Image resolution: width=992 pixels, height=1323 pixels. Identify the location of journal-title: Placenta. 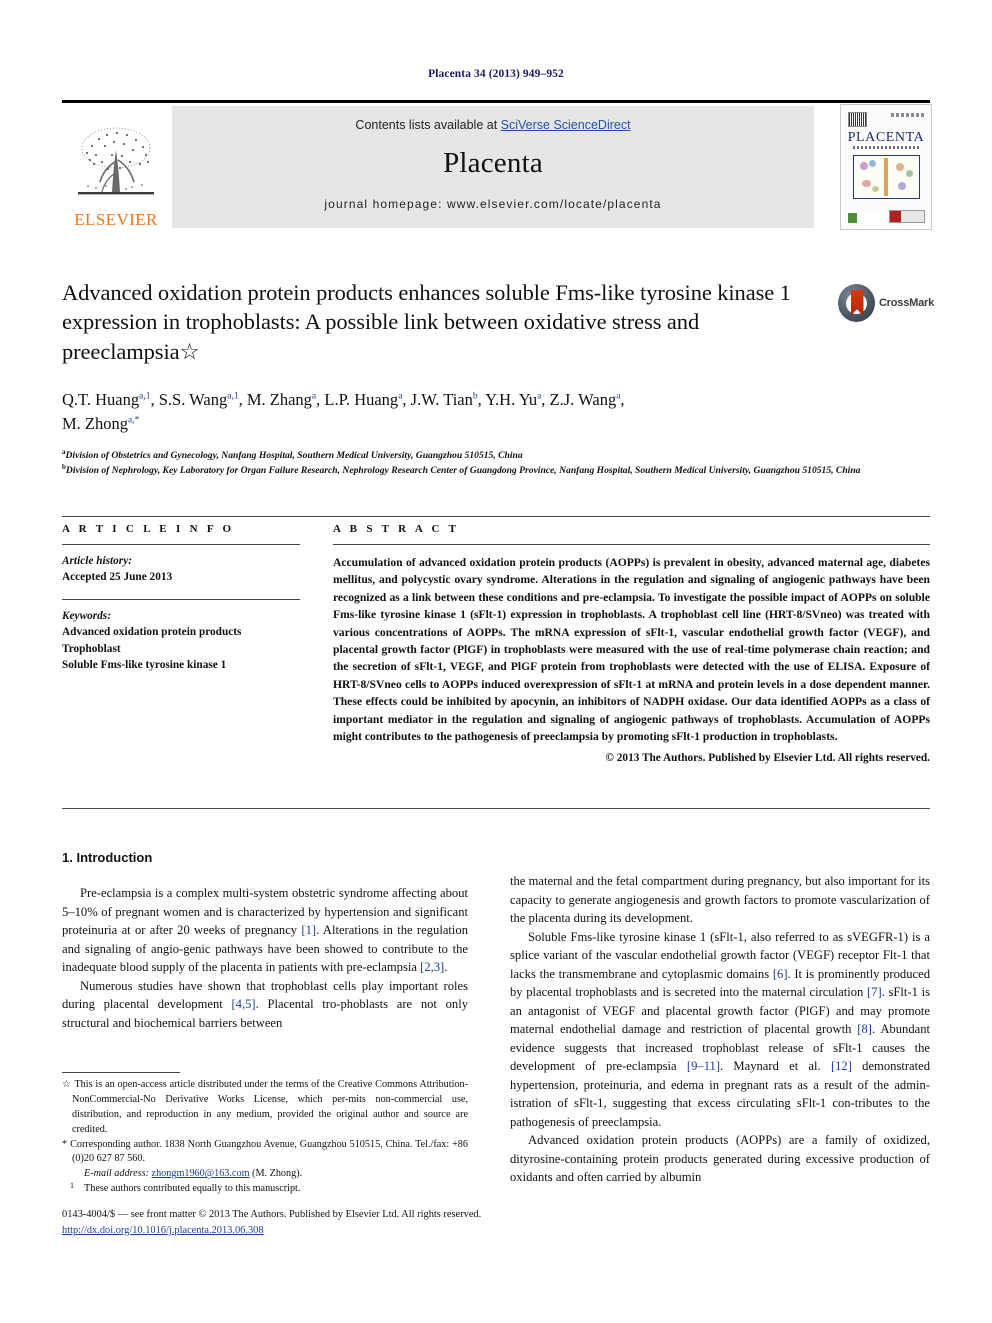
(493, 163).